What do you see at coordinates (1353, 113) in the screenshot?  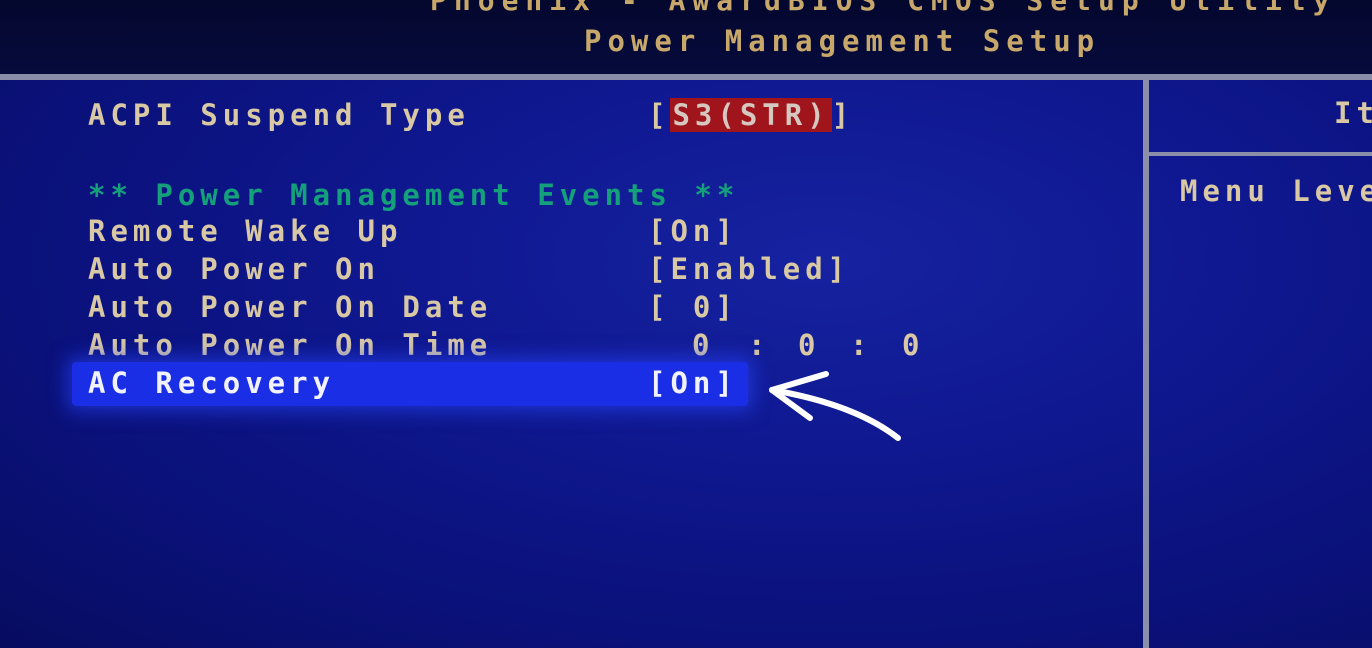 I see `help-panel-title: It` at bounding box center [1353, 113].